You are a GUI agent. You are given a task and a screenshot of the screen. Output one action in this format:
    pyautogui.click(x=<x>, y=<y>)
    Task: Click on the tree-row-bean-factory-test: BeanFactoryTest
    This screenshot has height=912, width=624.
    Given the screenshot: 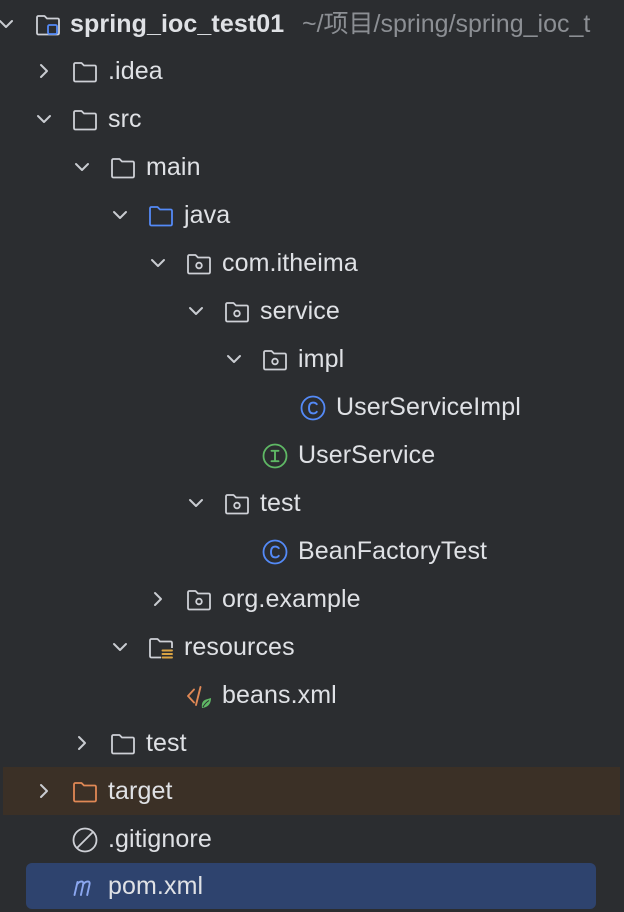 What is the action you would take?
    pyautogui.click(x=312, y=551)
    